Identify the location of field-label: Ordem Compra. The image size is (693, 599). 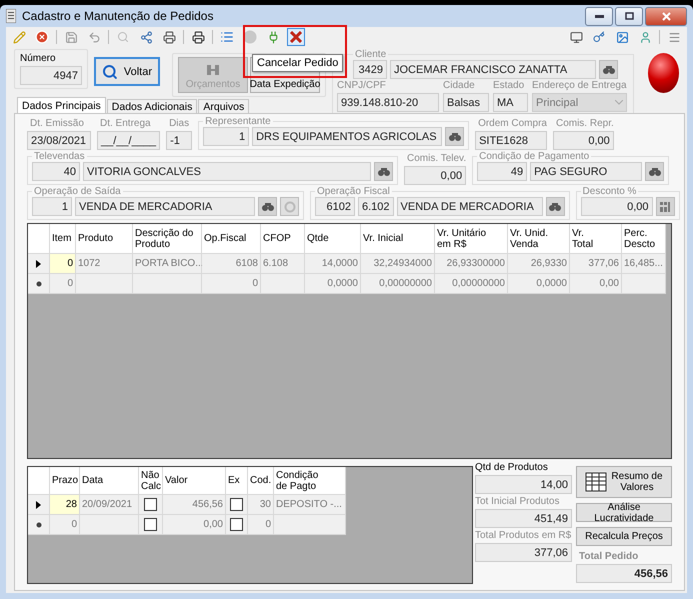
(512, 124).